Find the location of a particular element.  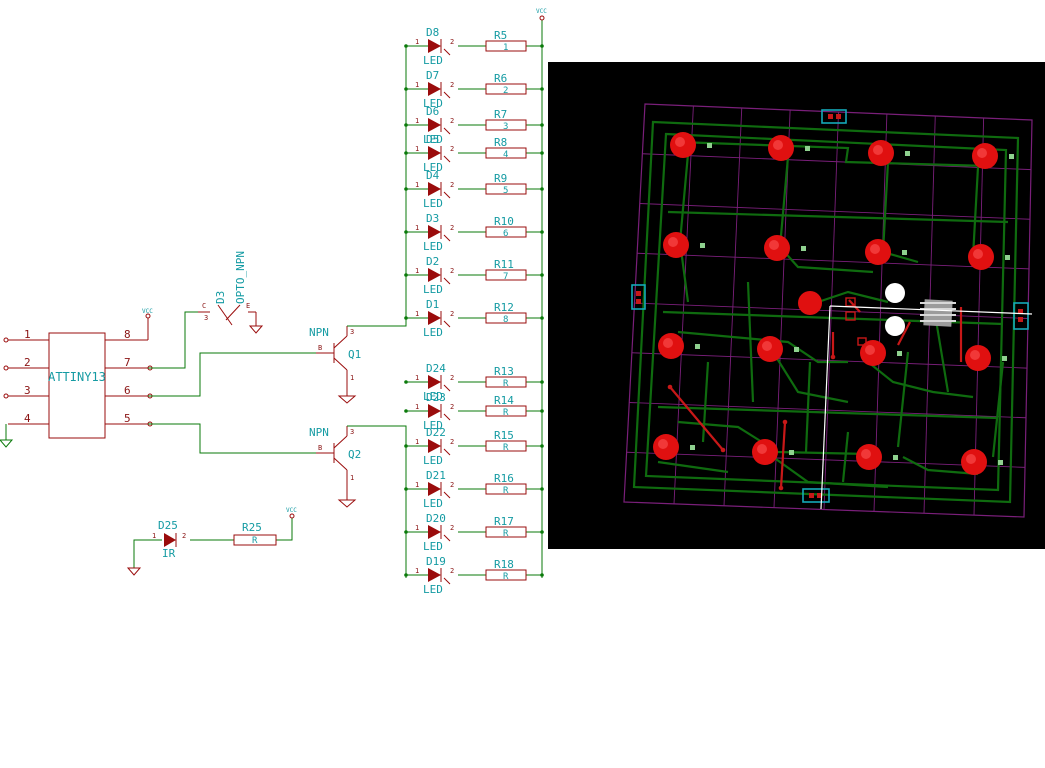

led-row: D4 LED R95 1 2 is located at coordinates (474, 189).